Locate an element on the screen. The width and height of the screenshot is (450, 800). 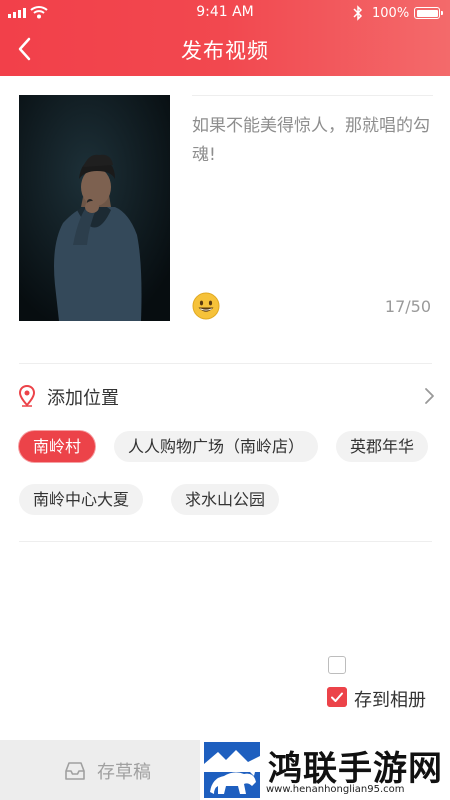
location-chip: 求水山公园 is located at coordinates (225, 499).